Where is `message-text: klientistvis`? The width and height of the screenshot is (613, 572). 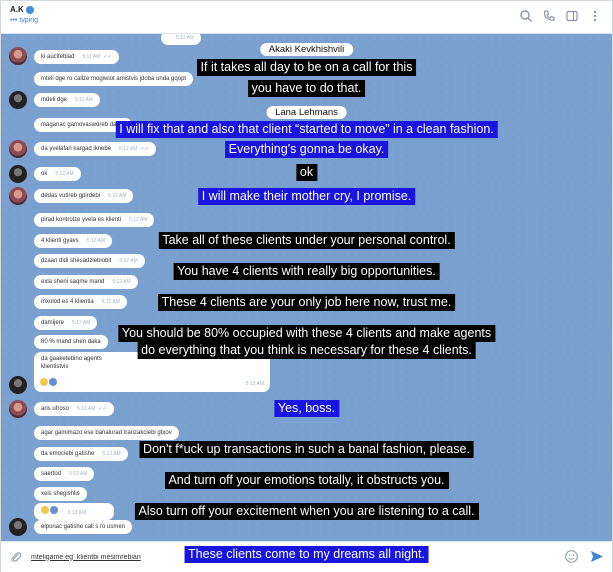 message-text: klientistvis is located at coordinates (55, 367).